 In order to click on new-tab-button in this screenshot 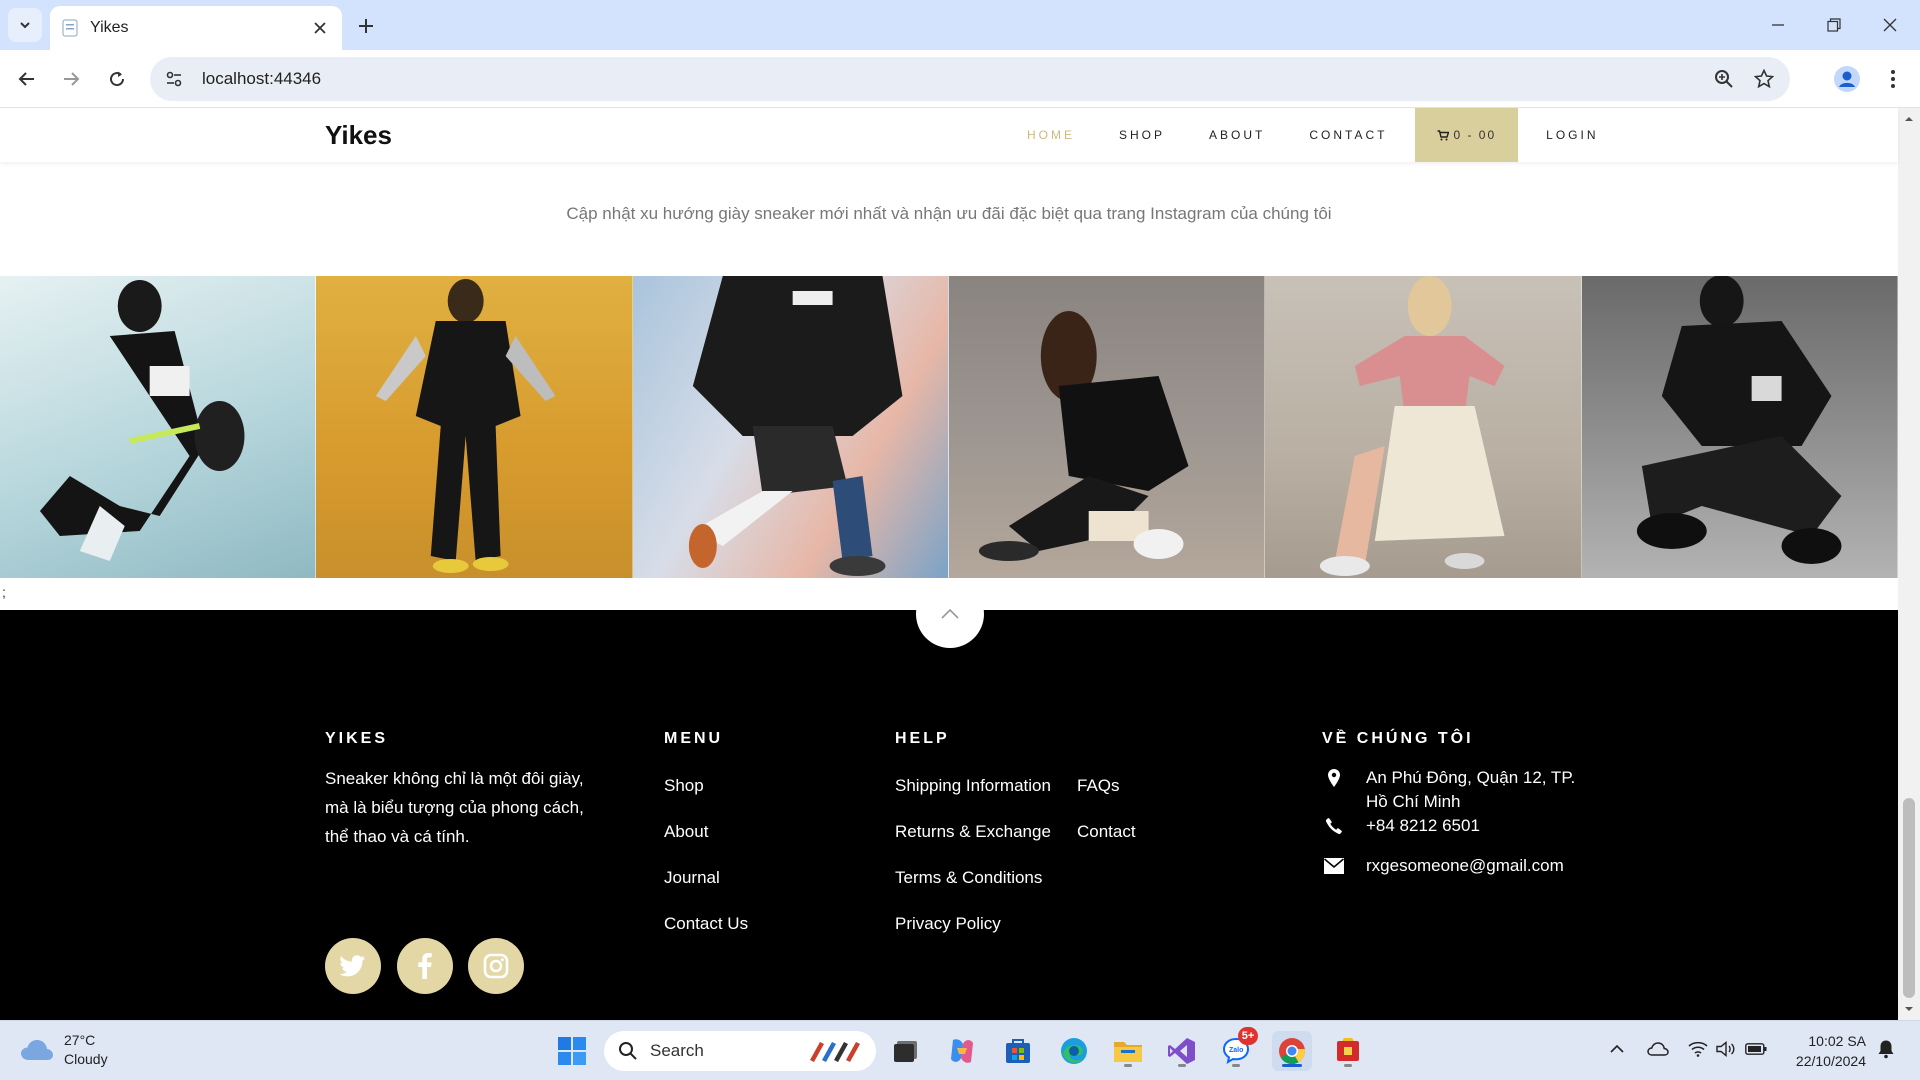, I will do `click(366, 26)`.